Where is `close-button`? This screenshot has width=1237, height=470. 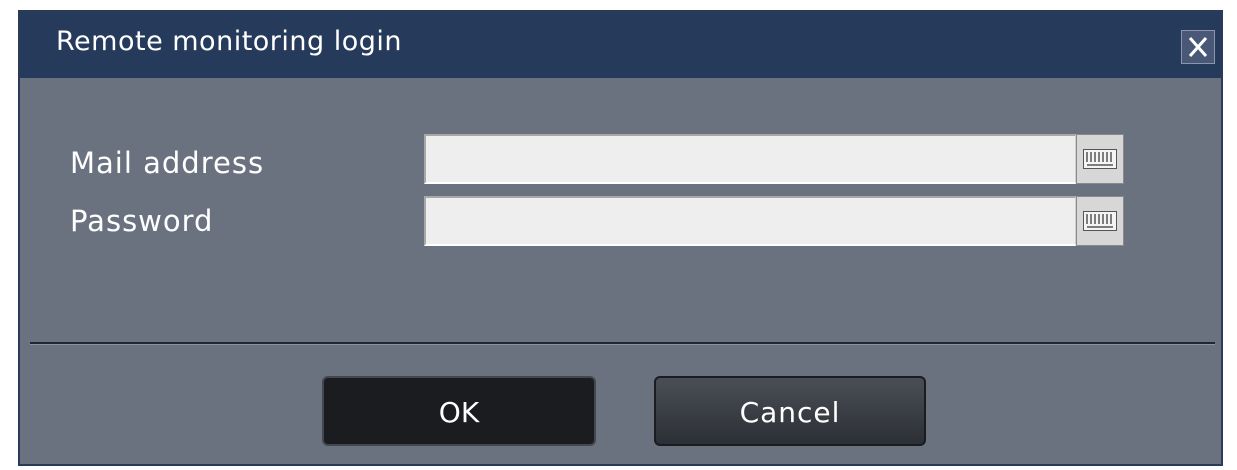 close-button is located at coordinates (1198, 47).